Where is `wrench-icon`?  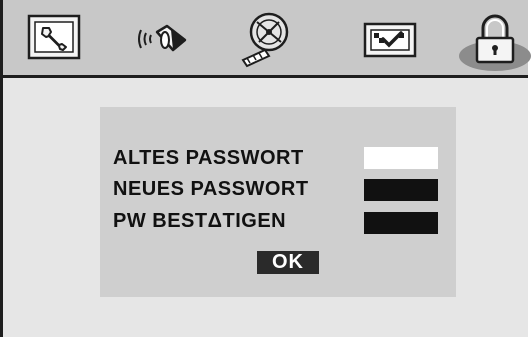
wrench-icon is located at coordinates (54, 37).